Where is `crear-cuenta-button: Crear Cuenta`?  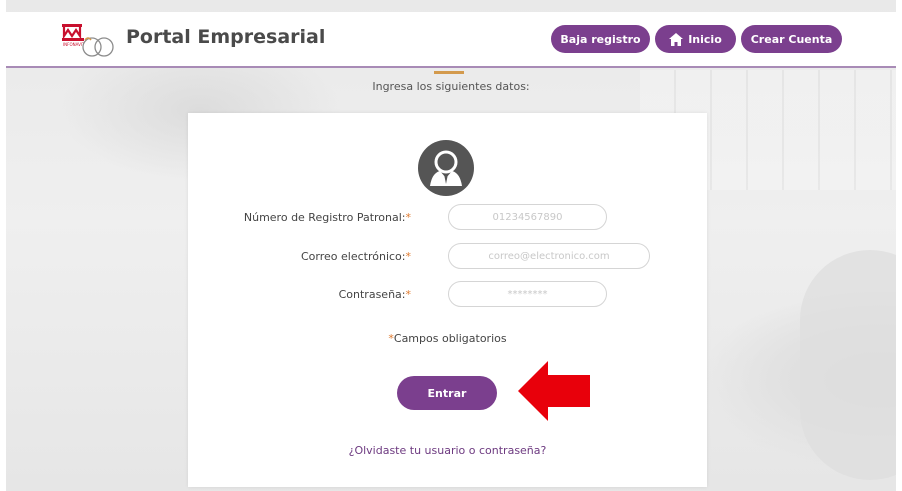
crear-cuenta-button: Crear Cuenta is located at coordinates (791, 39).